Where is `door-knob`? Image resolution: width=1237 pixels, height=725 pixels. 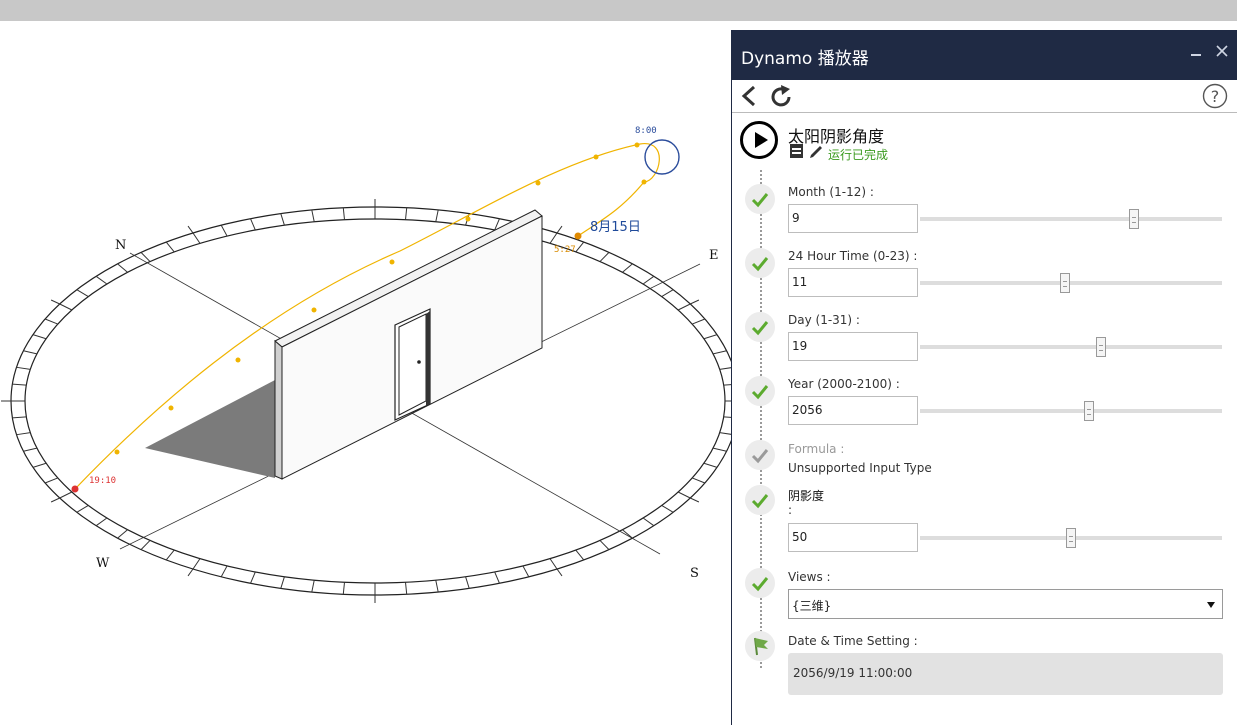 door-knob is located at coordinates (419, 362).